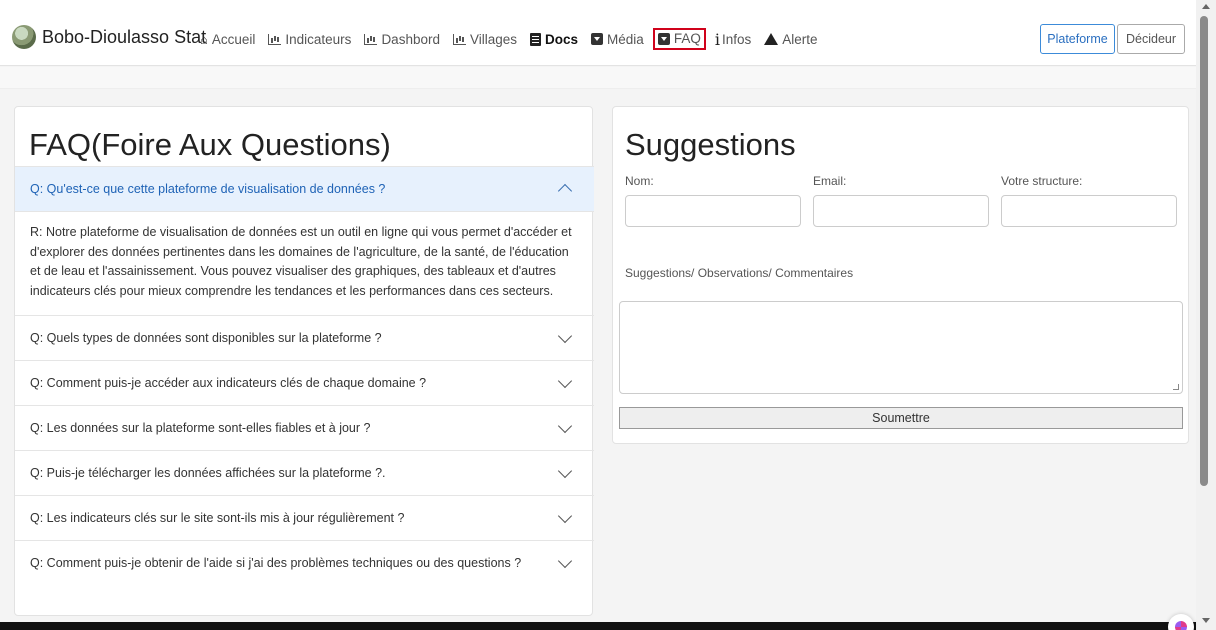 The height and width of the screenshot is (630, 1216). What do you see at coordinates (1042, 181) in the screenshot?
I see `structure-label: Votre structure:` at bounding box center [1042, 181].